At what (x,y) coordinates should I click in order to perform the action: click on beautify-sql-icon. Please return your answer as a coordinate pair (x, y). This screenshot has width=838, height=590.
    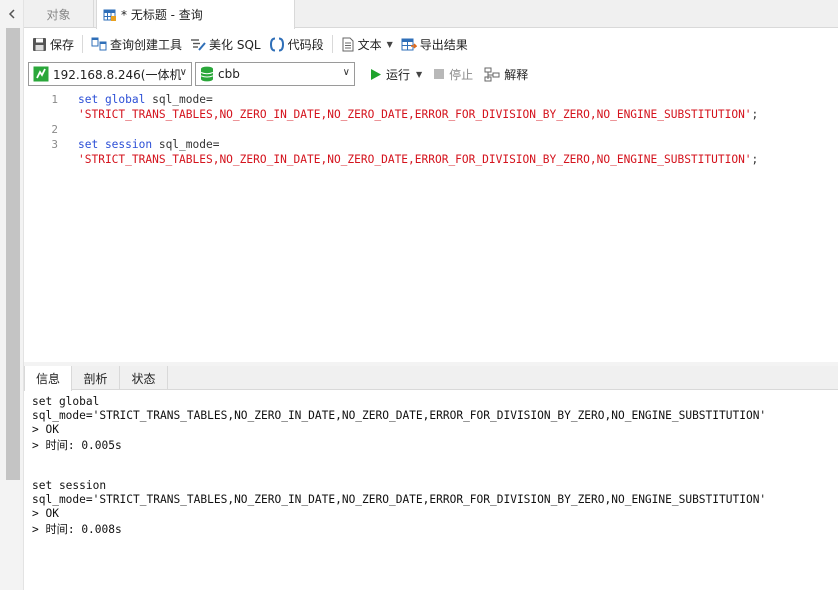
    Looking at the image, I should click on (198, 44).